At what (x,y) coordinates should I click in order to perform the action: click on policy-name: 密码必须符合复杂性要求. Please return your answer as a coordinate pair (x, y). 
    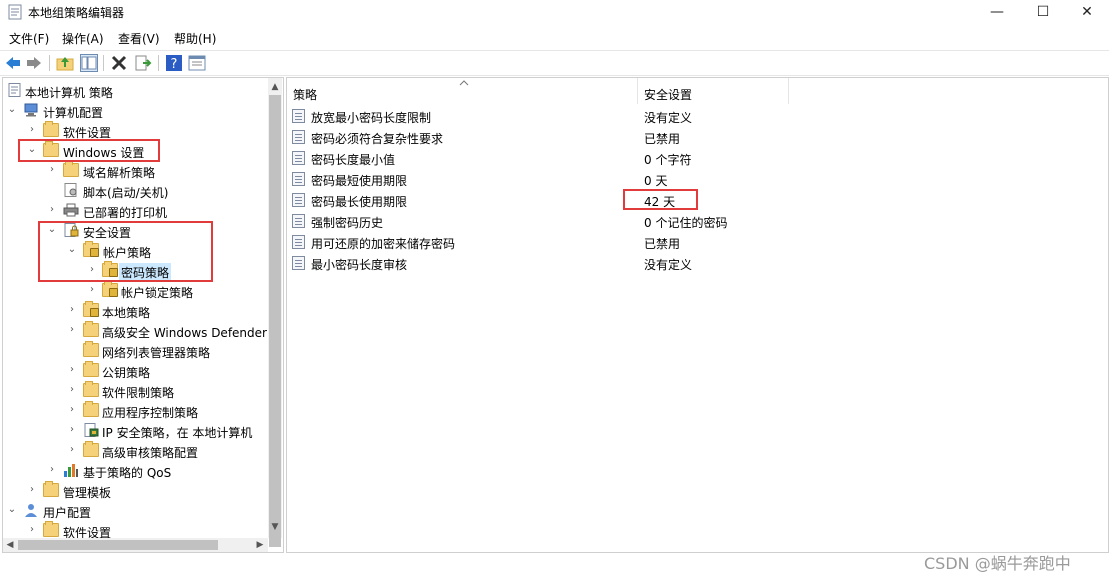
    Looking at the image, I should click on (377, 139).